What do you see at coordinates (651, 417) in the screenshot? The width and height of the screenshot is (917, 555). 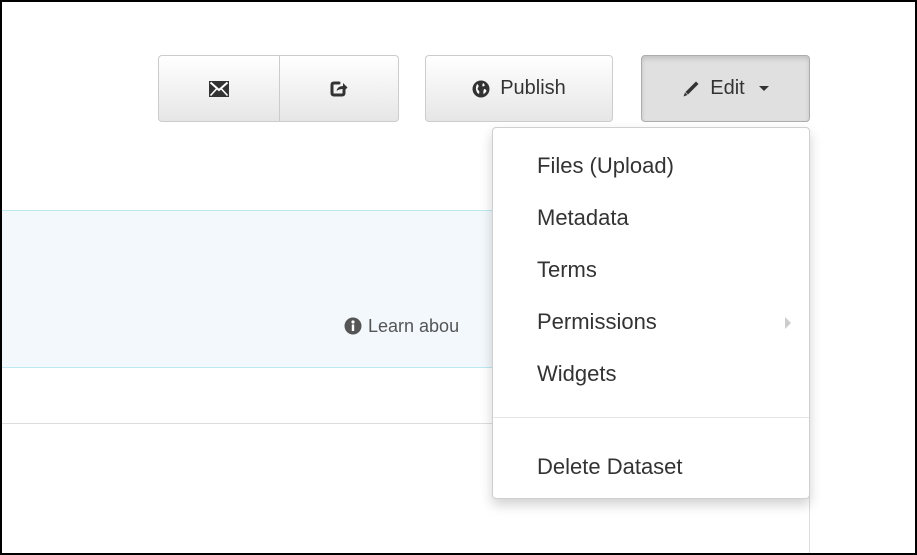 I see `menu-divider` at bounding box center [651, 417].